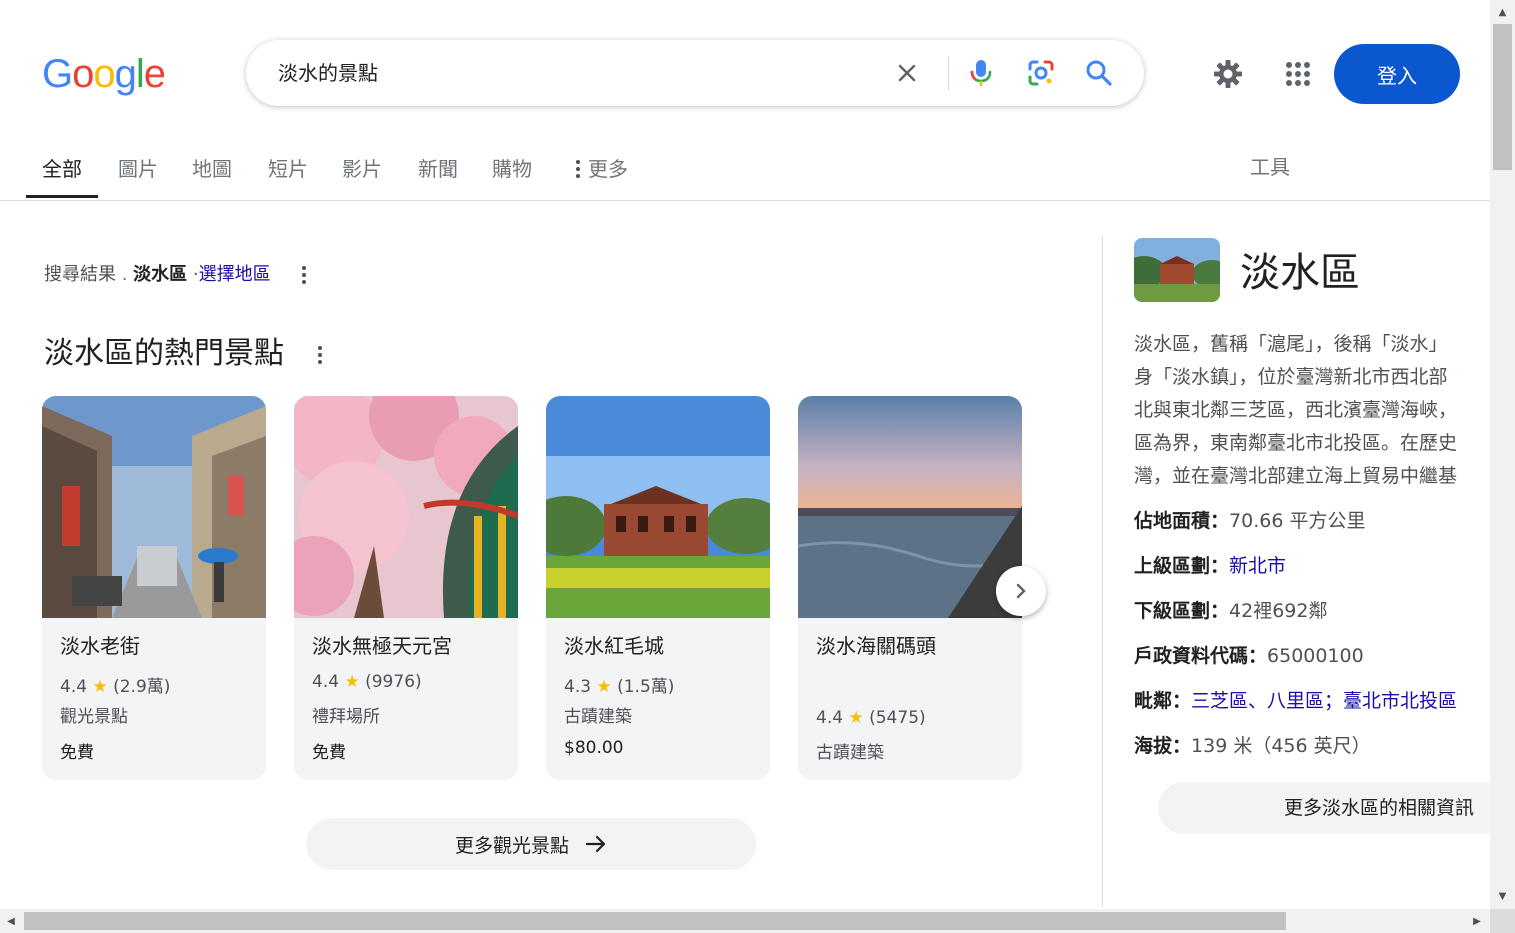  I want to click on tab-news: 新聞, so click(438, 169).